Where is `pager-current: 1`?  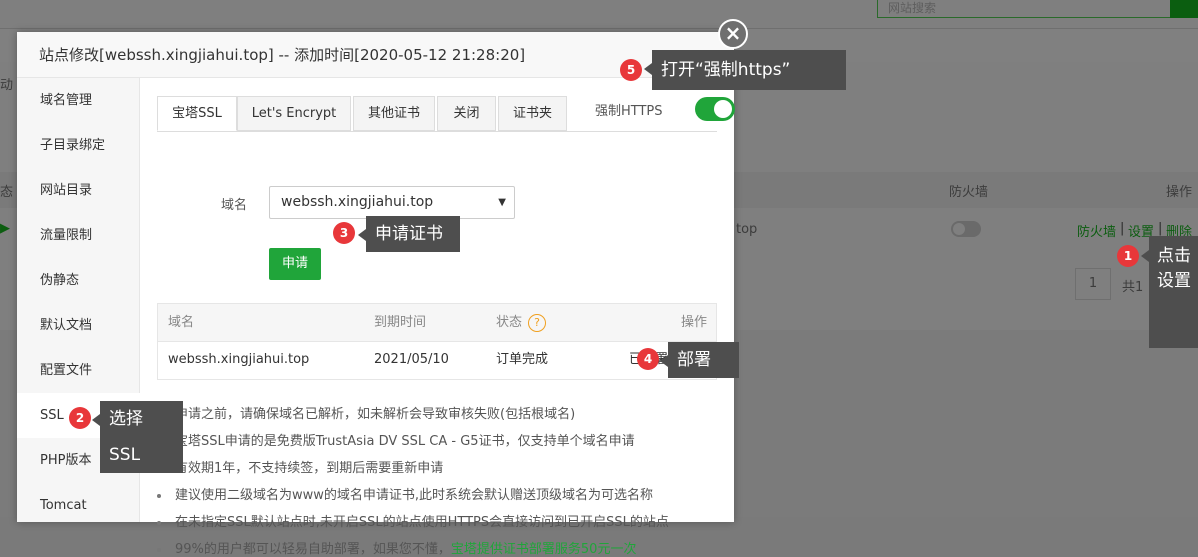
pager-current: 1 is located at coordinates (1093, 284).